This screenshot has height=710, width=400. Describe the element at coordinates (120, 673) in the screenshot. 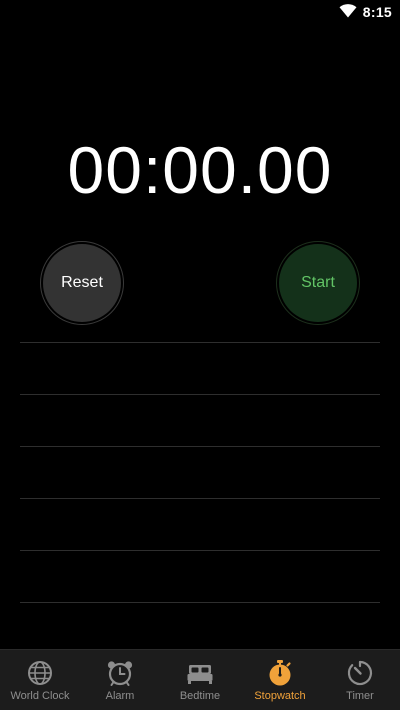

I see `alarm-clock-icon` at that location.